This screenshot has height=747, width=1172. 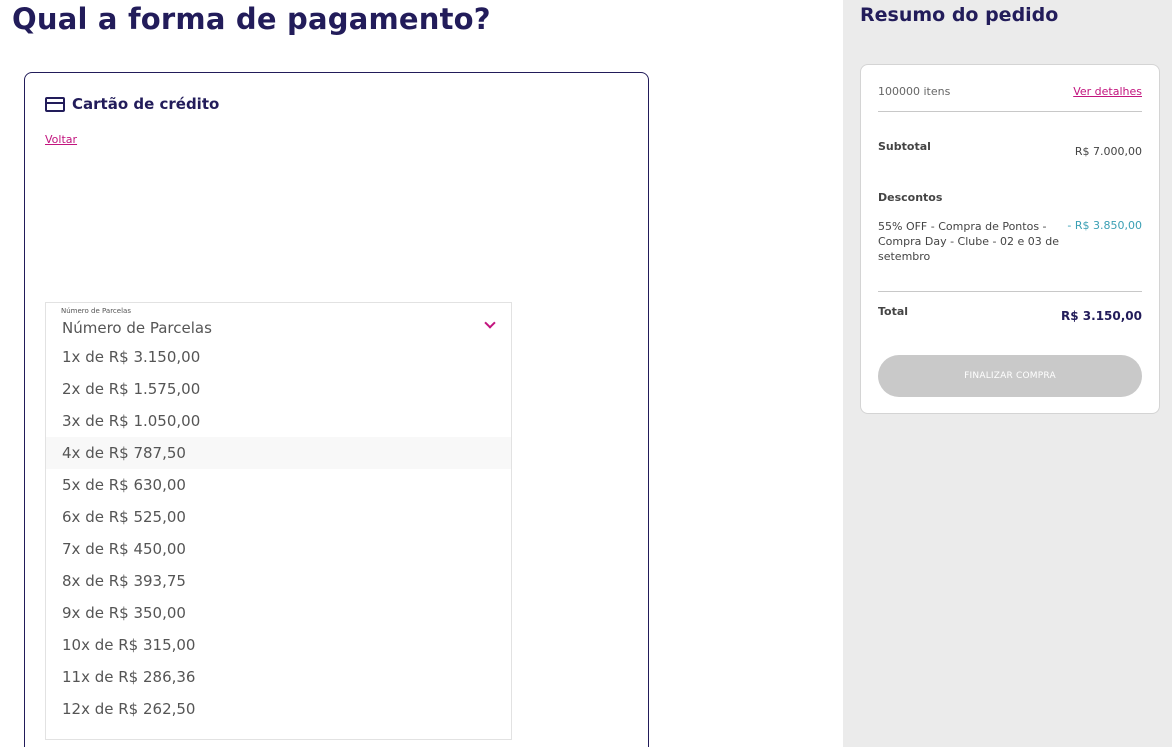 I want to click on installment-option: 5x de R$ 630,00, so click(x=278, y=485).